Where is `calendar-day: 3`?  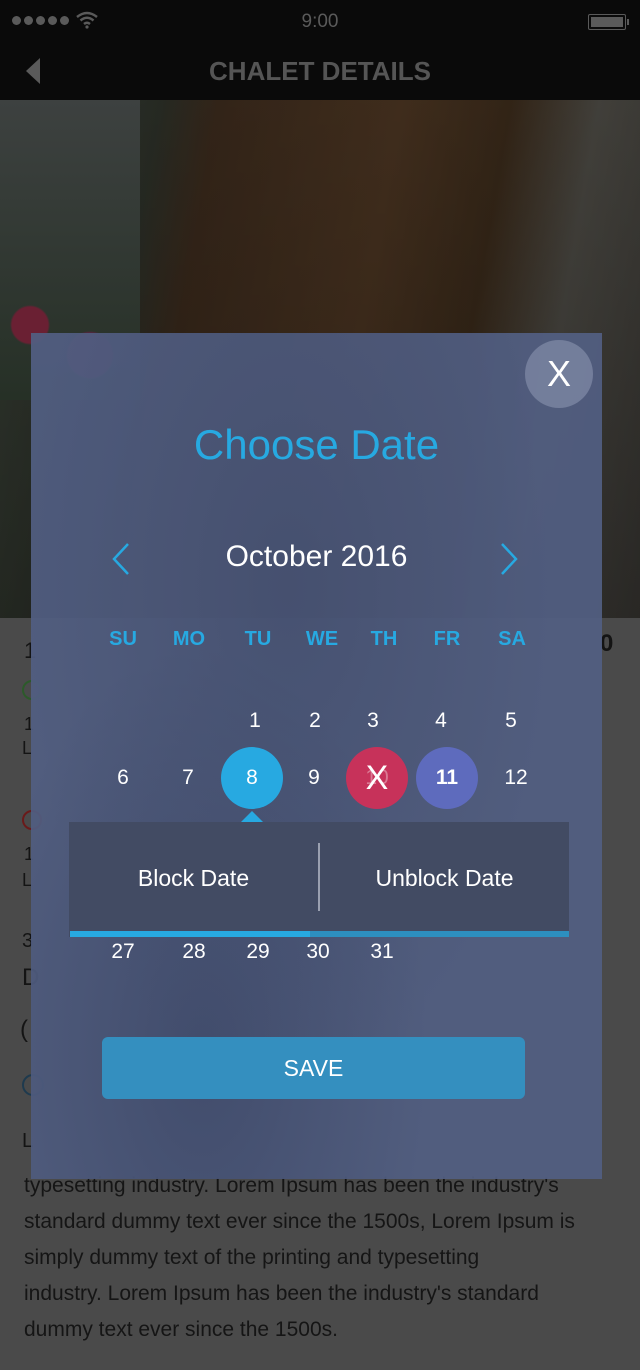 calendar-day: 3 is located at coordinates (373, 721).